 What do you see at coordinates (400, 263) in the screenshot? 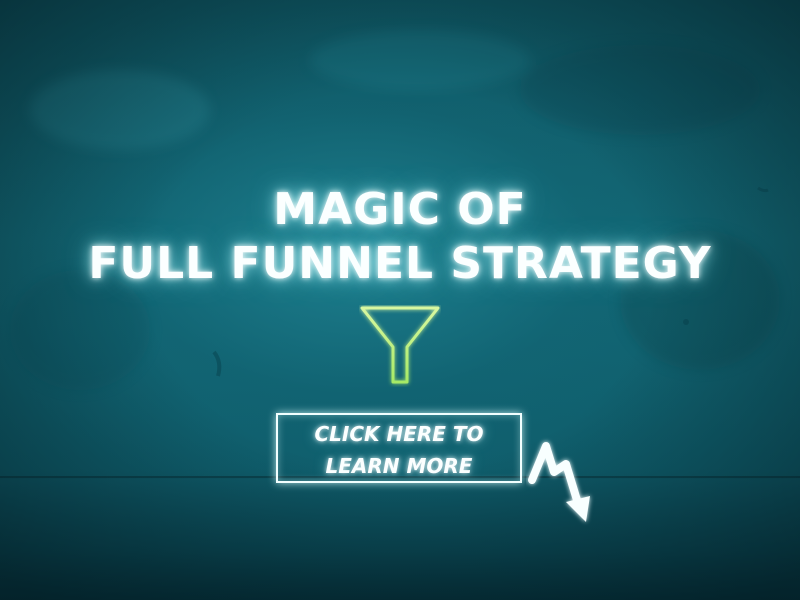
I see `title-line-2: FULL FUNNEL STRATEGY` at bounding box center [400, 263].